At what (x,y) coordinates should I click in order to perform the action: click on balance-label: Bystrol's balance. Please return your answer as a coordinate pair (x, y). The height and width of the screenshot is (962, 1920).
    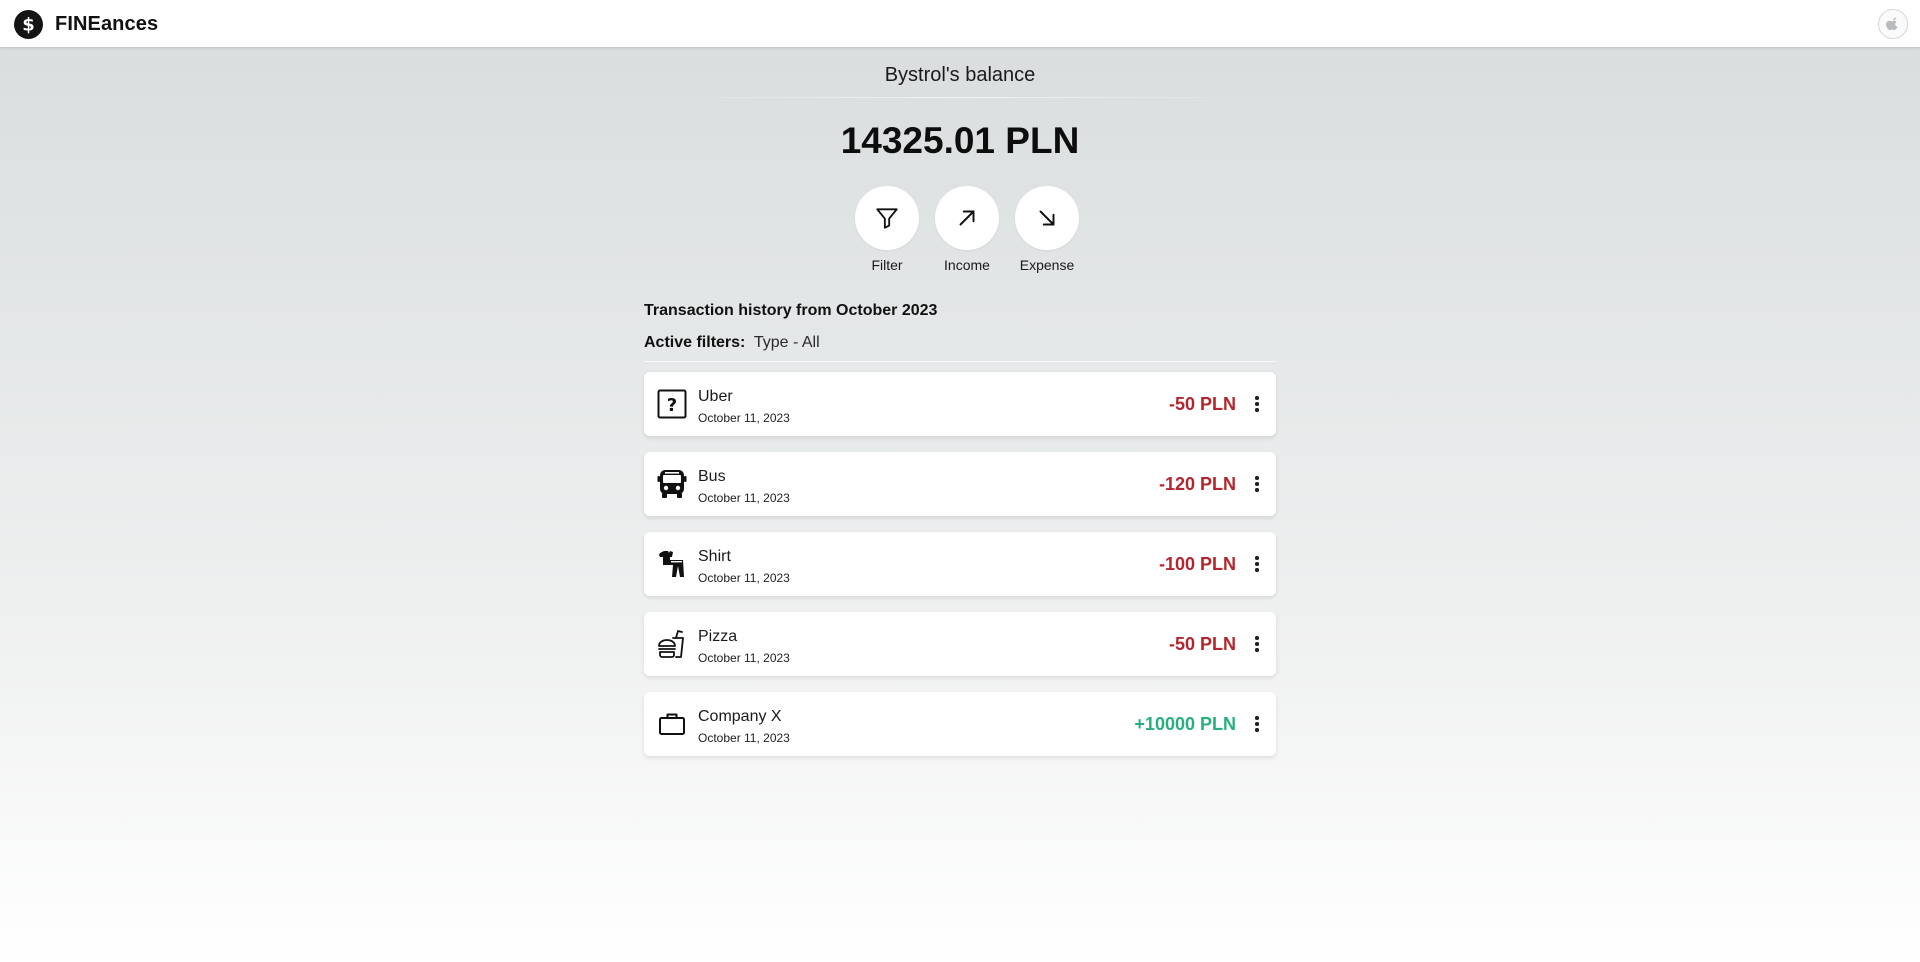
    Looking at the image, I should click on (960, 75).